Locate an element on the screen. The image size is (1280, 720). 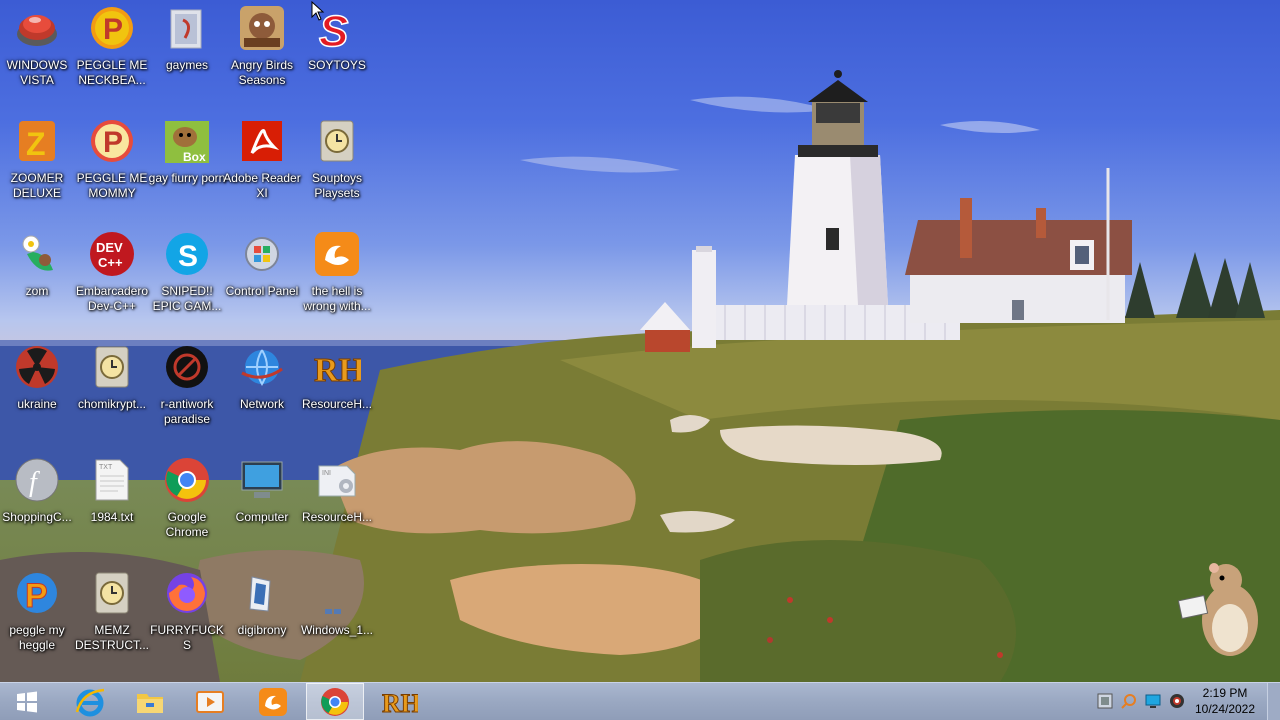
desktop-icon-label: SOYTOYS is located at coordinates (337, 65).